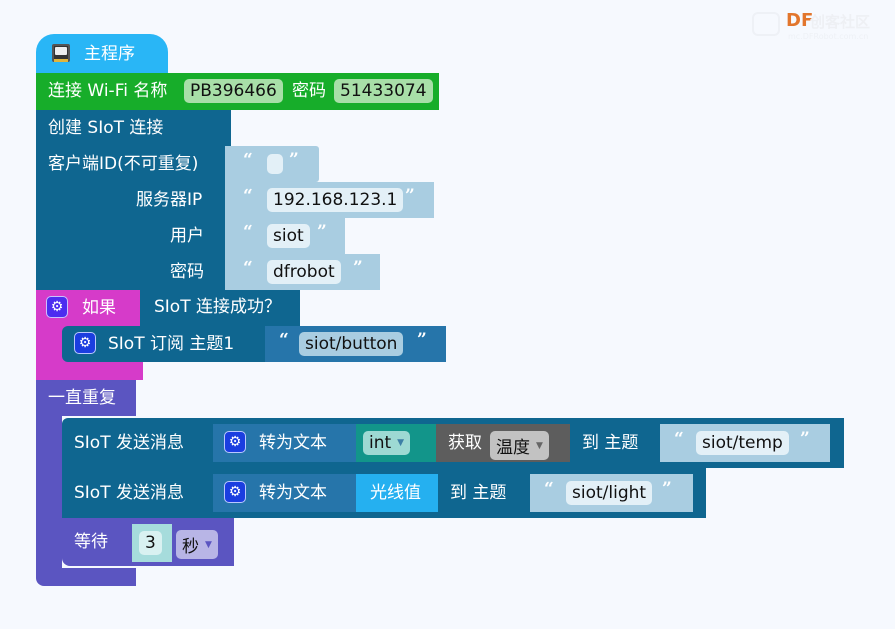 The height and width of the screenshot is (629, 895). I want to click on user-field: siot, so click(288, 236).